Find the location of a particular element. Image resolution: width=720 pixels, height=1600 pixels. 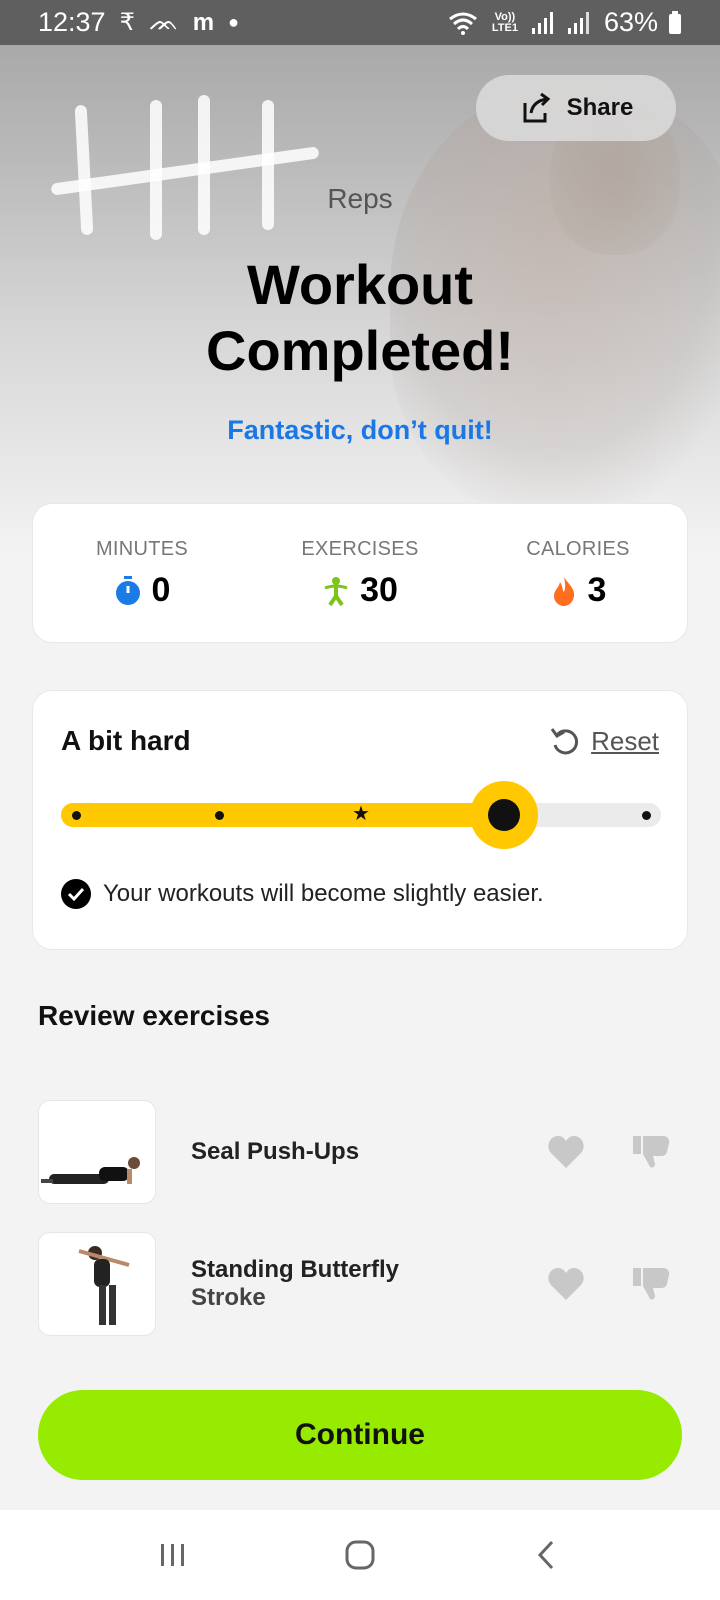

back-icon is located at coordinates (547, 1555).